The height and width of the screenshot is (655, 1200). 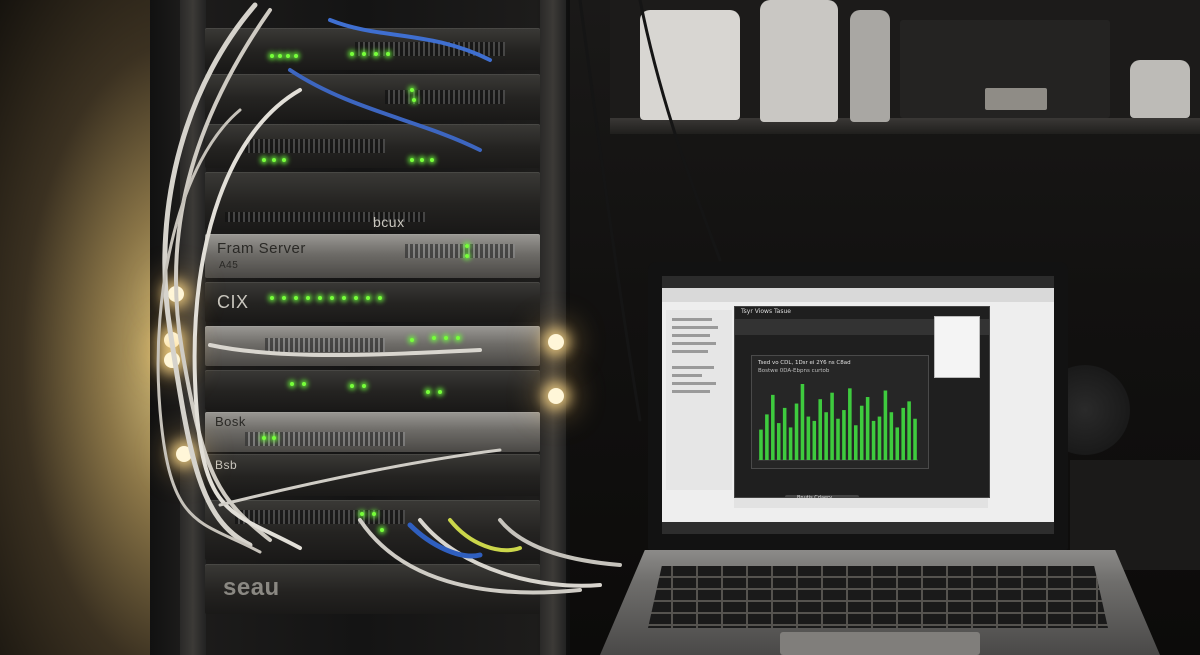 What do you see at coordinates (858, 528) in the screenshot?
I see `screen-taskbar` at bounding box center [858, 528].